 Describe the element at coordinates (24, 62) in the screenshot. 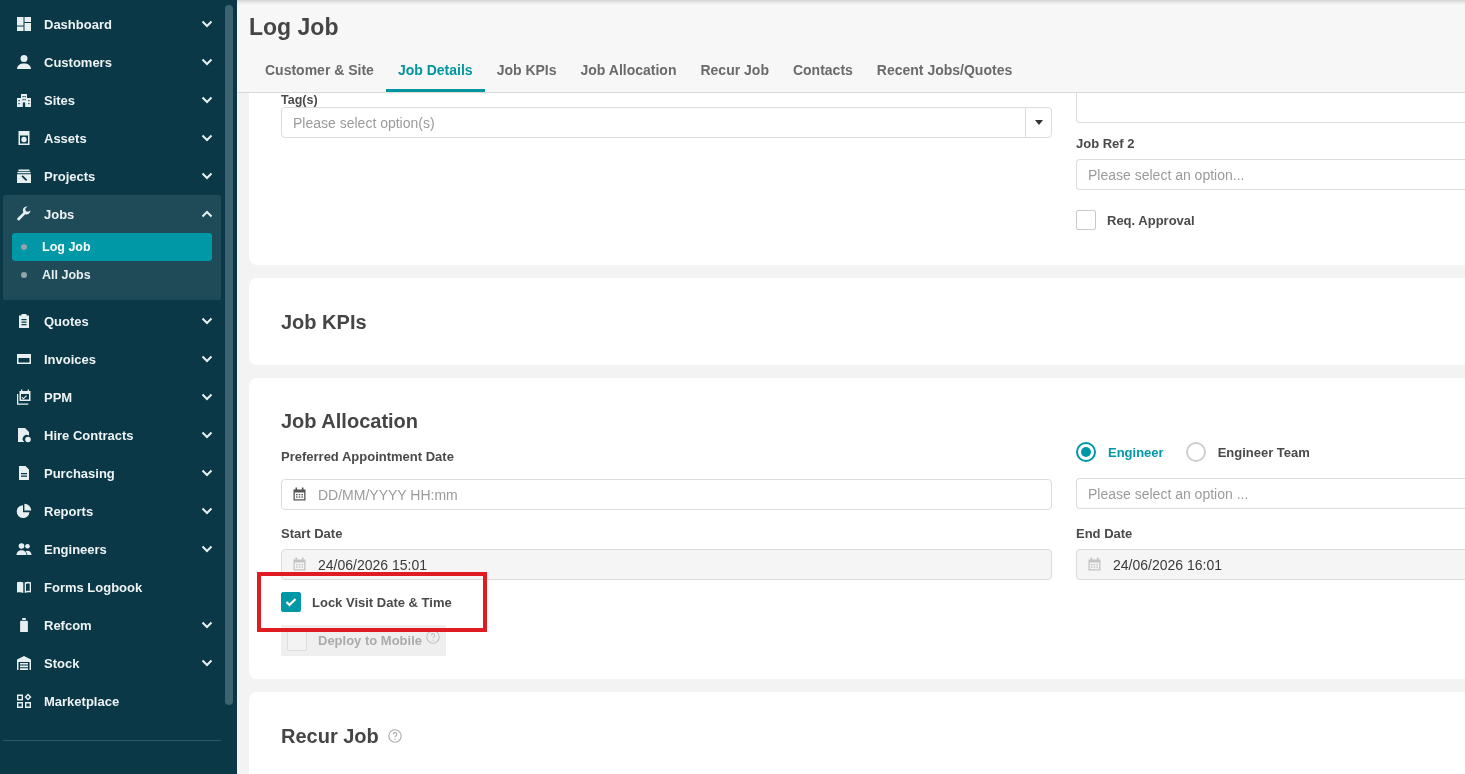

I see `person-icon` at that location.